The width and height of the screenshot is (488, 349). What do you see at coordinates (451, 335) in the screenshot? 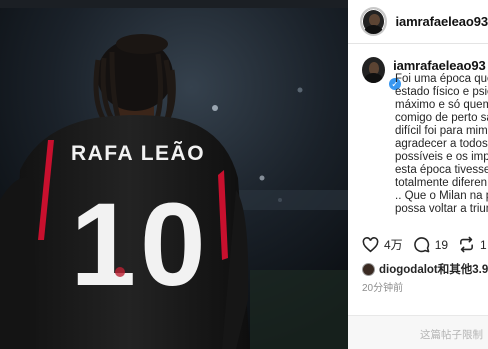
I see `comments-restricted-notice: 这篇帖子限制` at bounding box center [451, 335].